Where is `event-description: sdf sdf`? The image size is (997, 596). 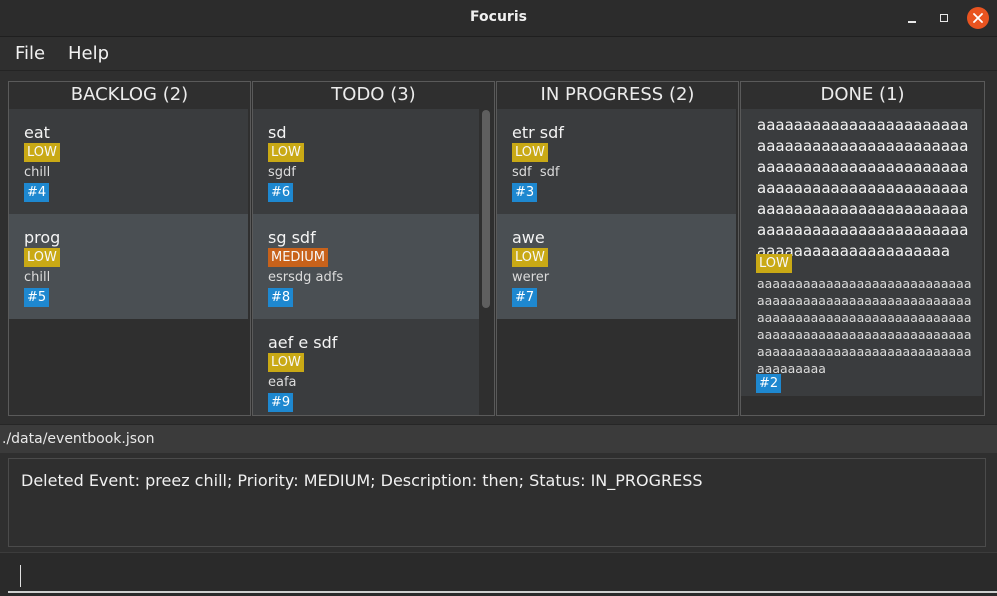
event-description: sdf sdf is located at coordinates (536, 172).